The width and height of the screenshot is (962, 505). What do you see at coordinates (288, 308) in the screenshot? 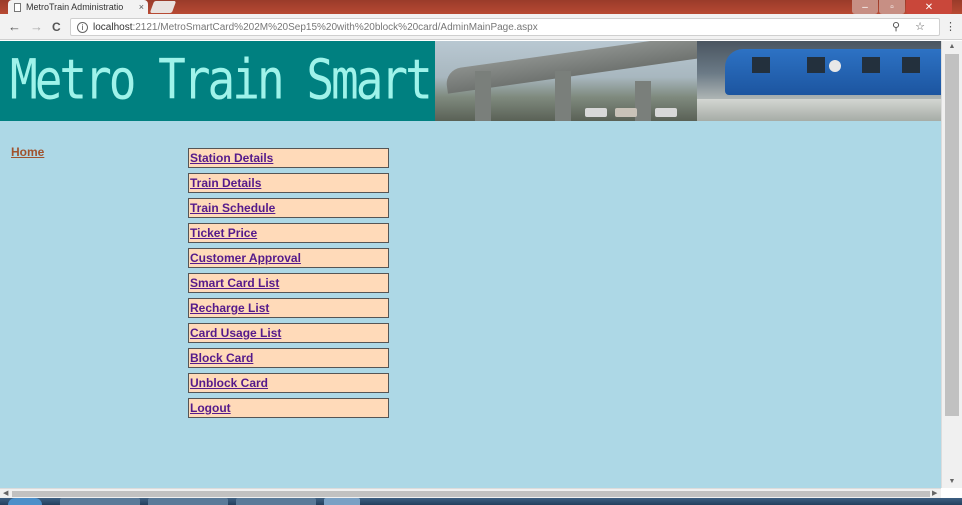
I see `menu-item-recharge-list: Recharge List` at bounding box center [288, 308].